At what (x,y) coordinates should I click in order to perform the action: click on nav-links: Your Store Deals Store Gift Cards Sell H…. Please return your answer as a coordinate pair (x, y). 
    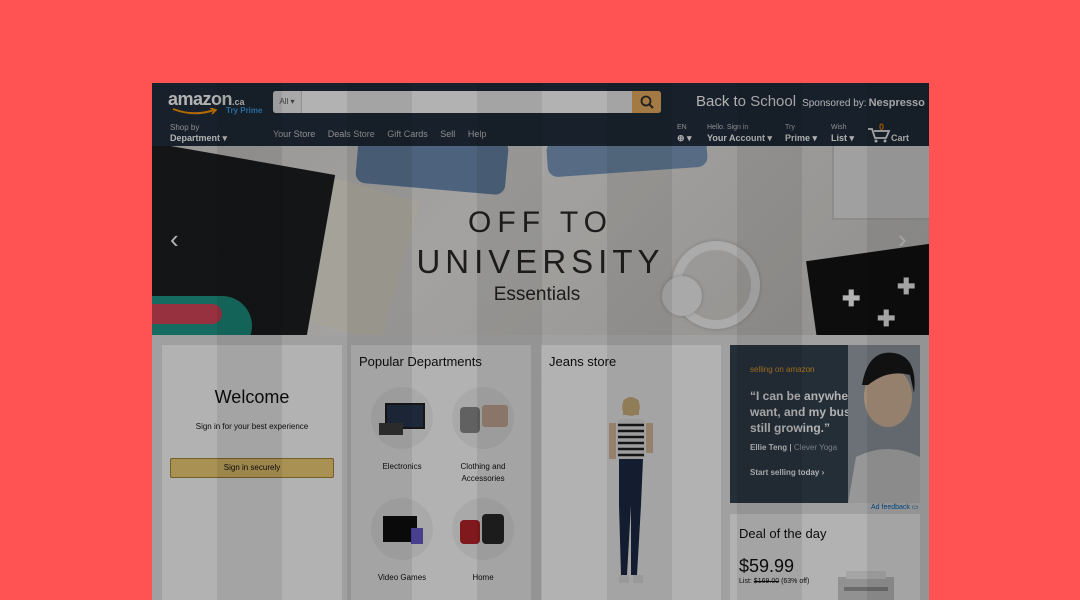
    Looking at the image, I should click on (384, 134).